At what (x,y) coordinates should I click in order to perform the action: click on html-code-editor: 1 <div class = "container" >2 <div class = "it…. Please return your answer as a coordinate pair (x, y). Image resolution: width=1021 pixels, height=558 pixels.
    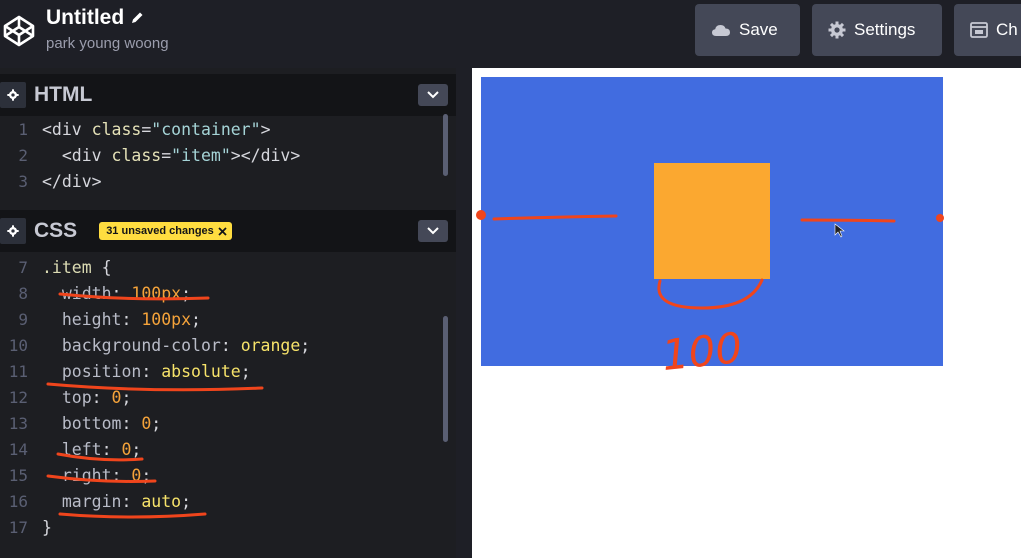
    Looking at the image, I should click on (228, 161).